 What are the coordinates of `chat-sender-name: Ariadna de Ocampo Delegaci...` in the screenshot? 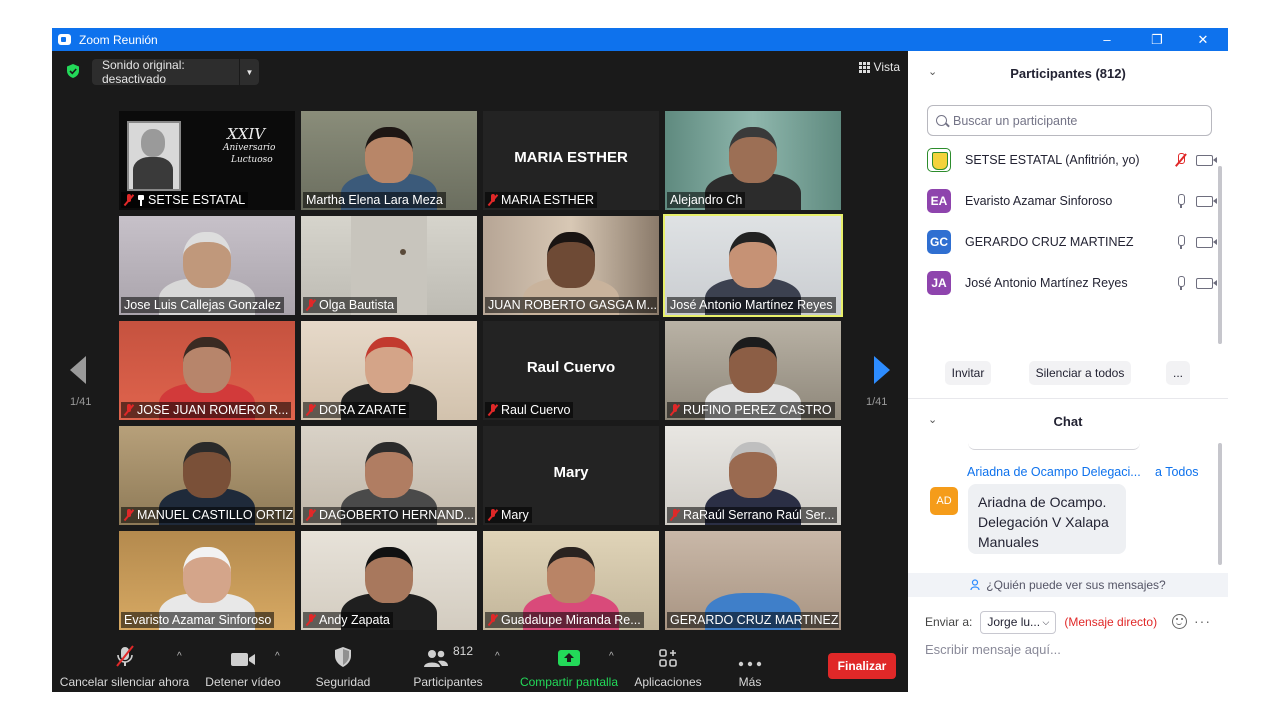 It's located at (1054, 472).